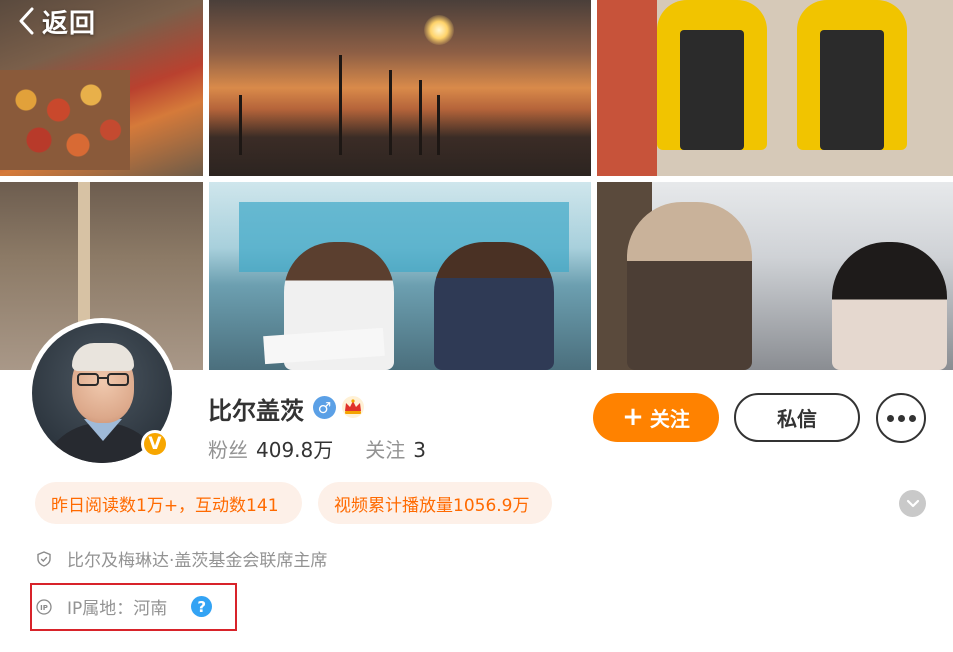 This screenshot has width=953, height=652. What do you see at coordinates (155, 444) in the screenshot?
I see `verified-badge-icon: V` at bounding box center [155, 444].